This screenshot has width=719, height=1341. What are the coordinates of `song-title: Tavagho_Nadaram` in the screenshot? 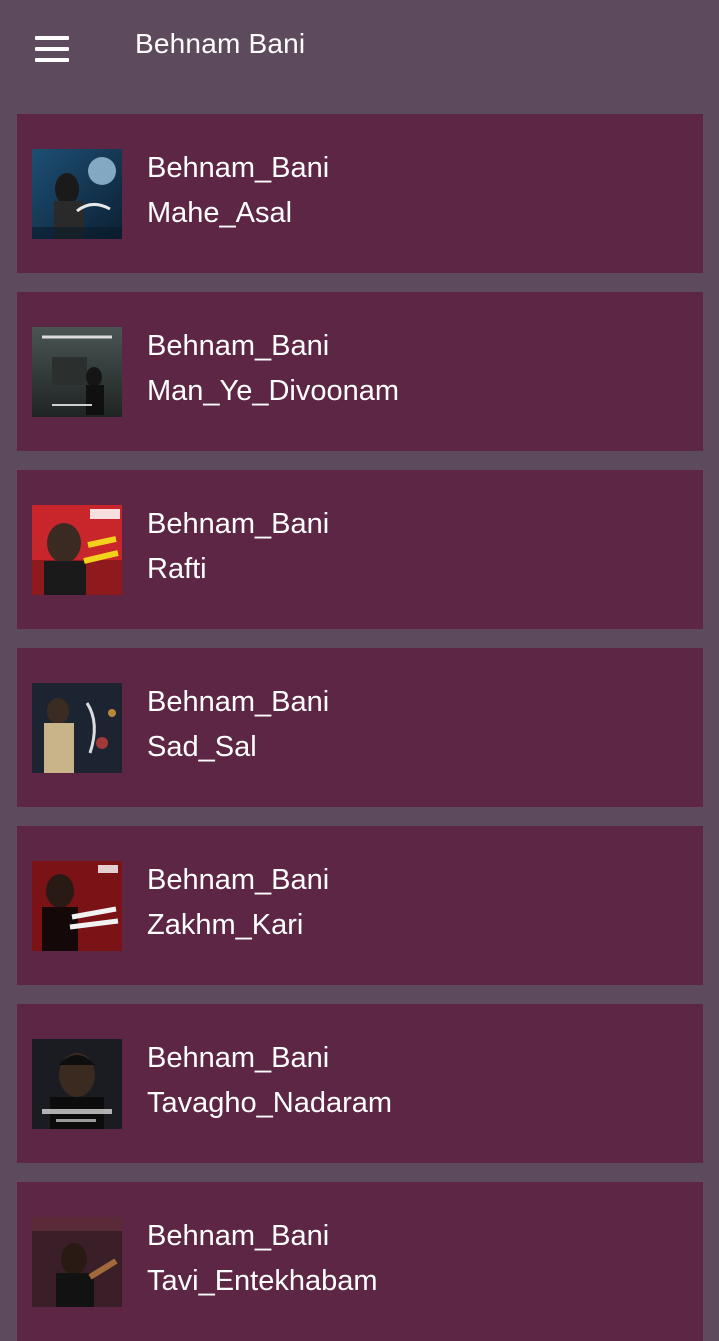 It's located at (270, 1103).